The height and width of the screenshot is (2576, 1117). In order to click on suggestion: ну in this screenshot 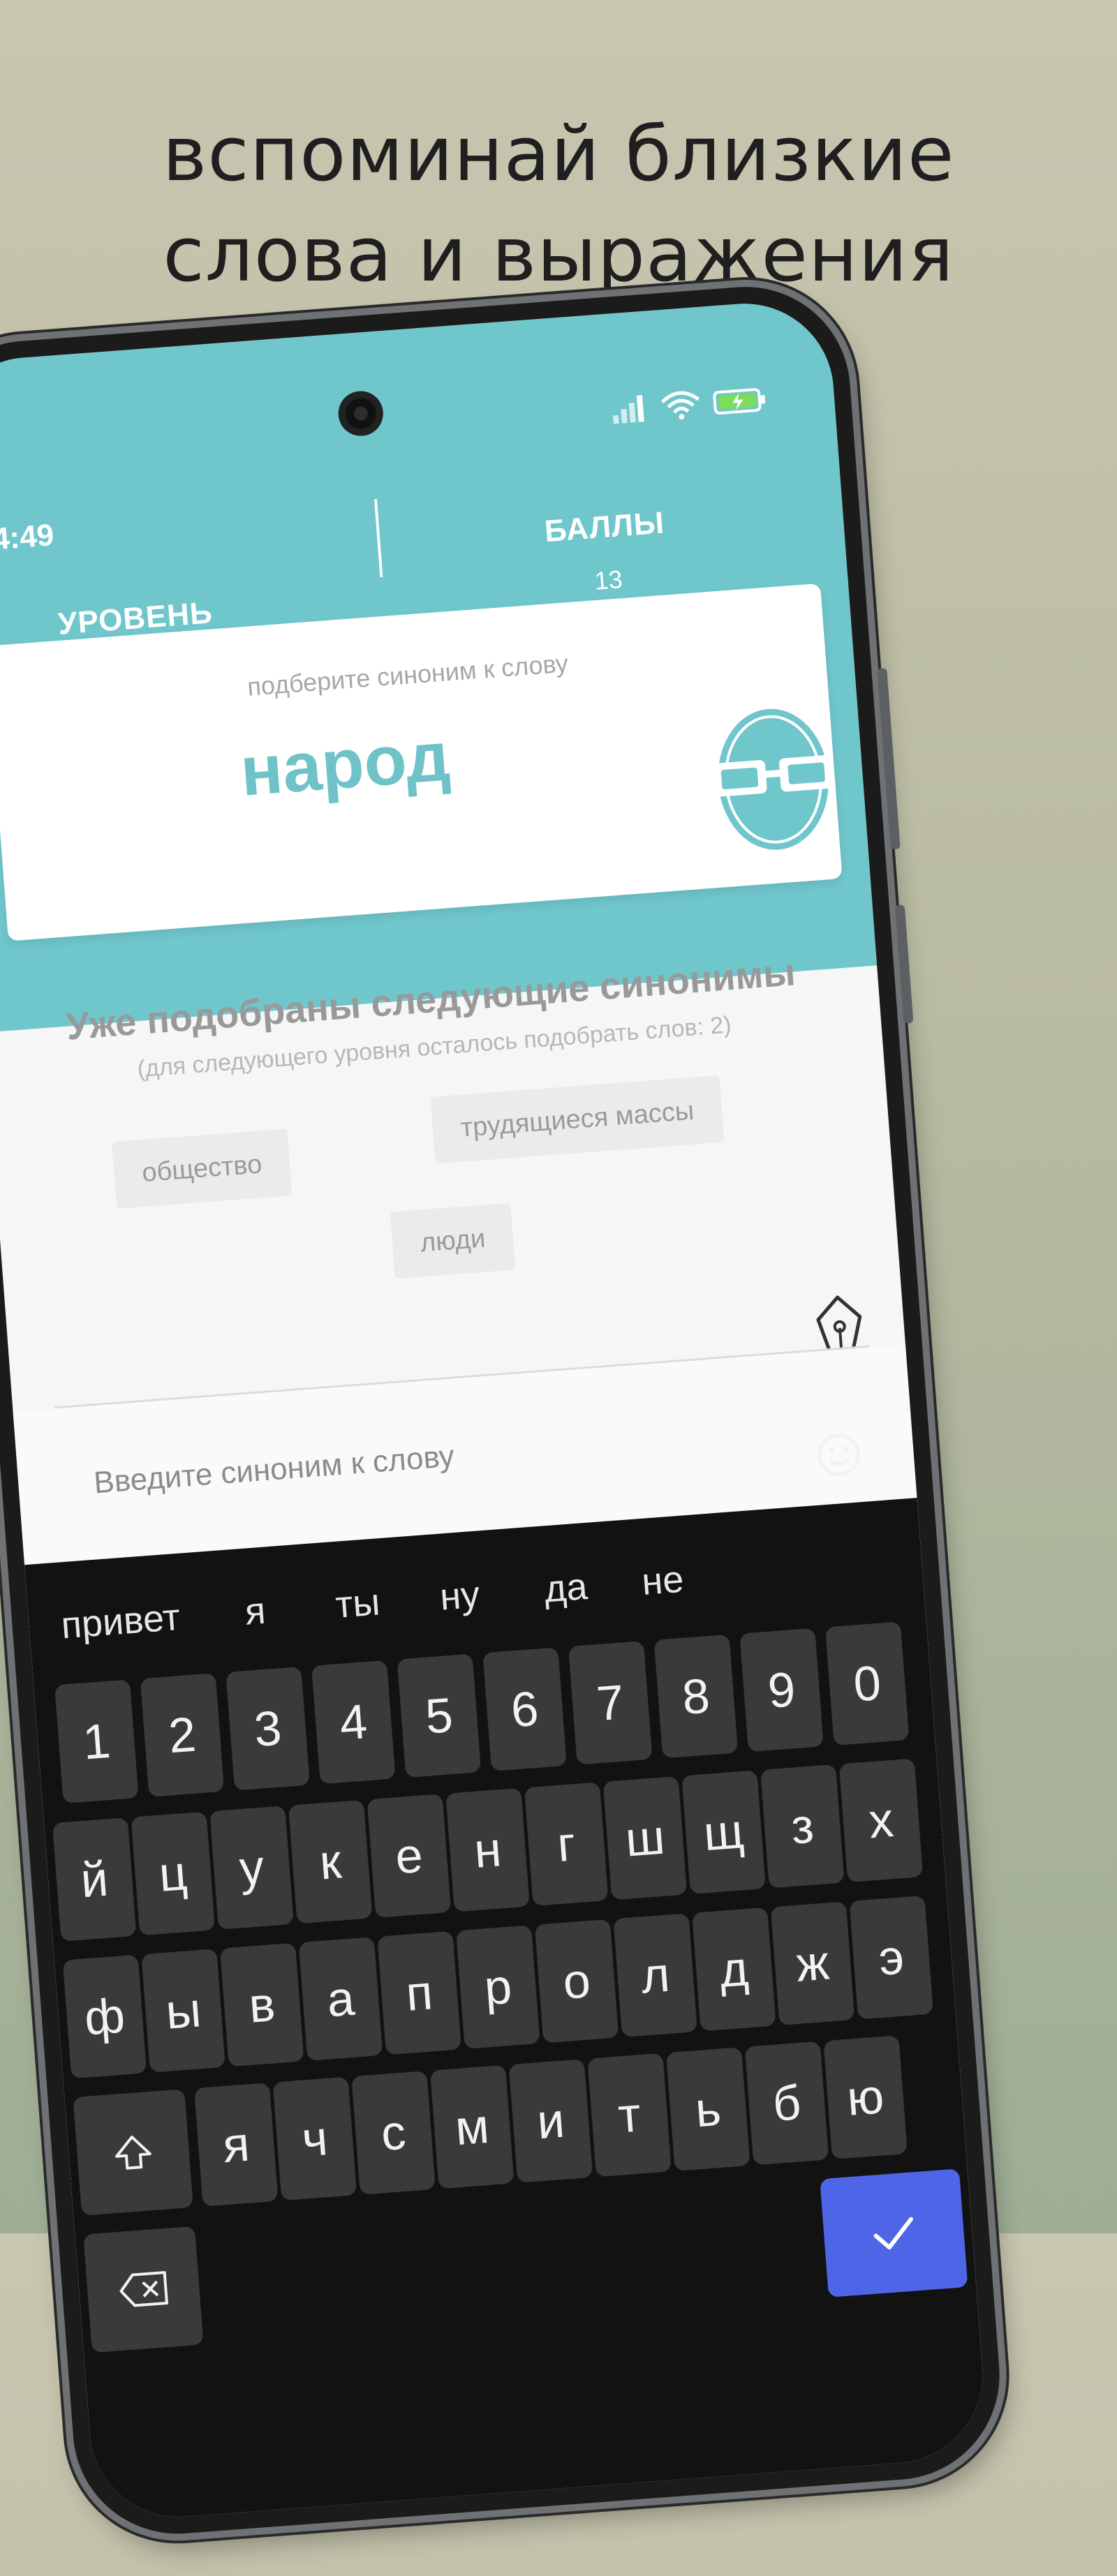, I will do `click(459, 1596)`.